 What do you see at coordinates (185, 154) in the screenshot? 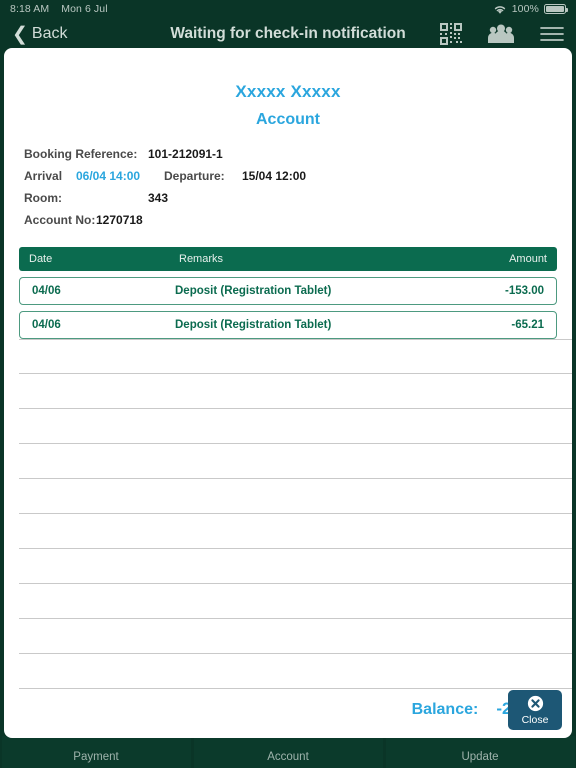
I see `booking-reference-value: 101-212091-1` at bounding box center [185, 154].